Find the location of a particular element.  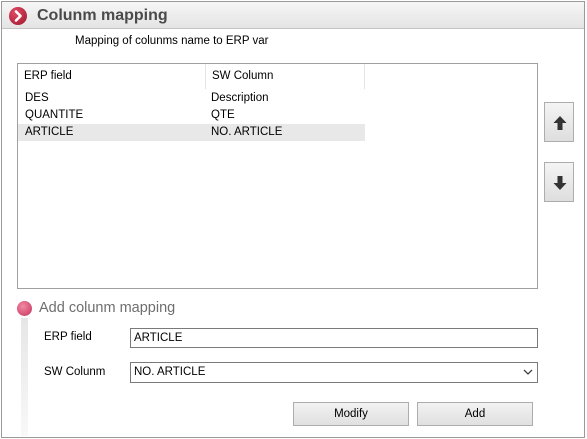

list-row: DES Description is located at coordinates (191, 98).